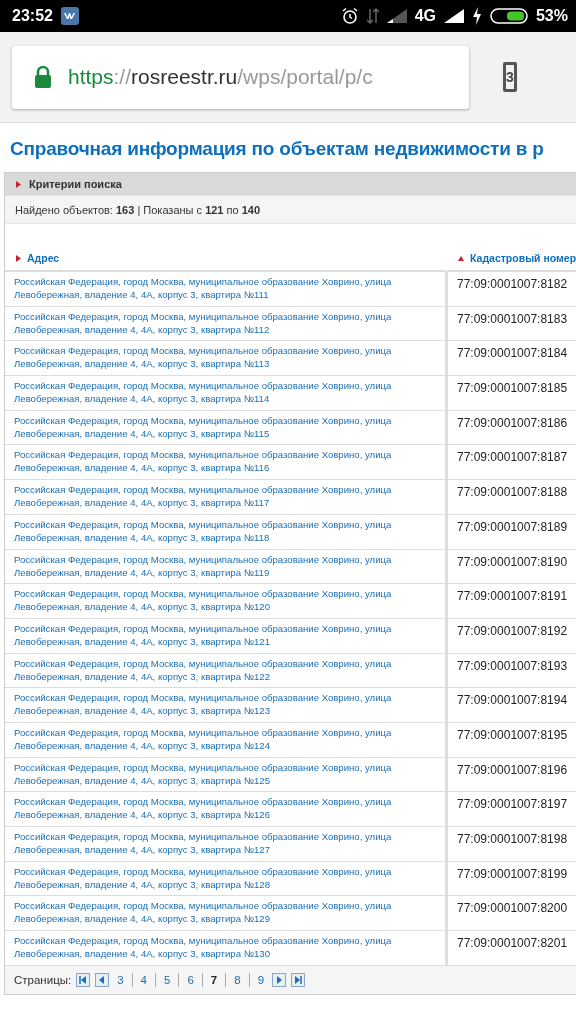 This screenshot has width=576, height=1024. Describe the element at coordinates (513, 422) in the screenshot. I see `cadastral-number: 77:09:0001007:8186` at that location.